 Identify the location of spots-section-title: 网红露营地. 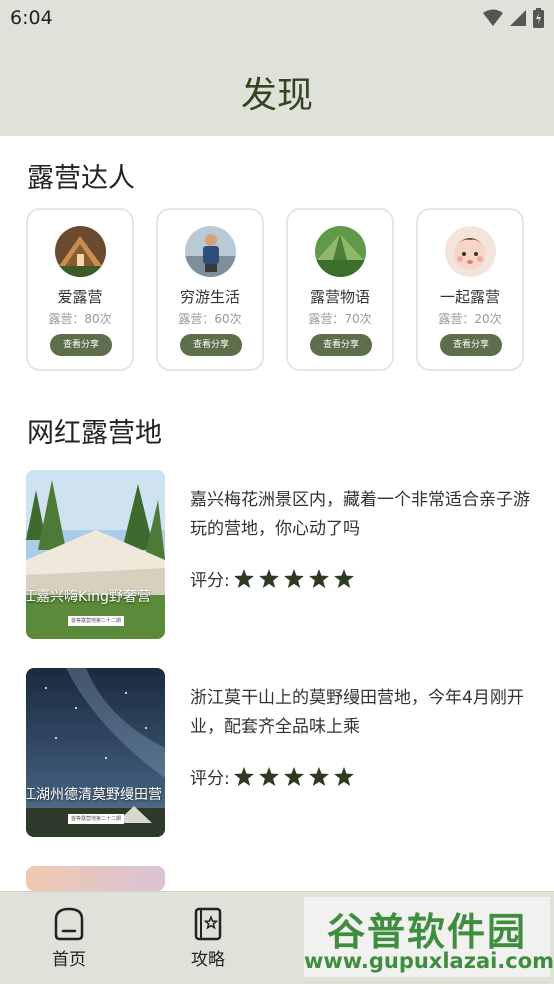
(94, 433).